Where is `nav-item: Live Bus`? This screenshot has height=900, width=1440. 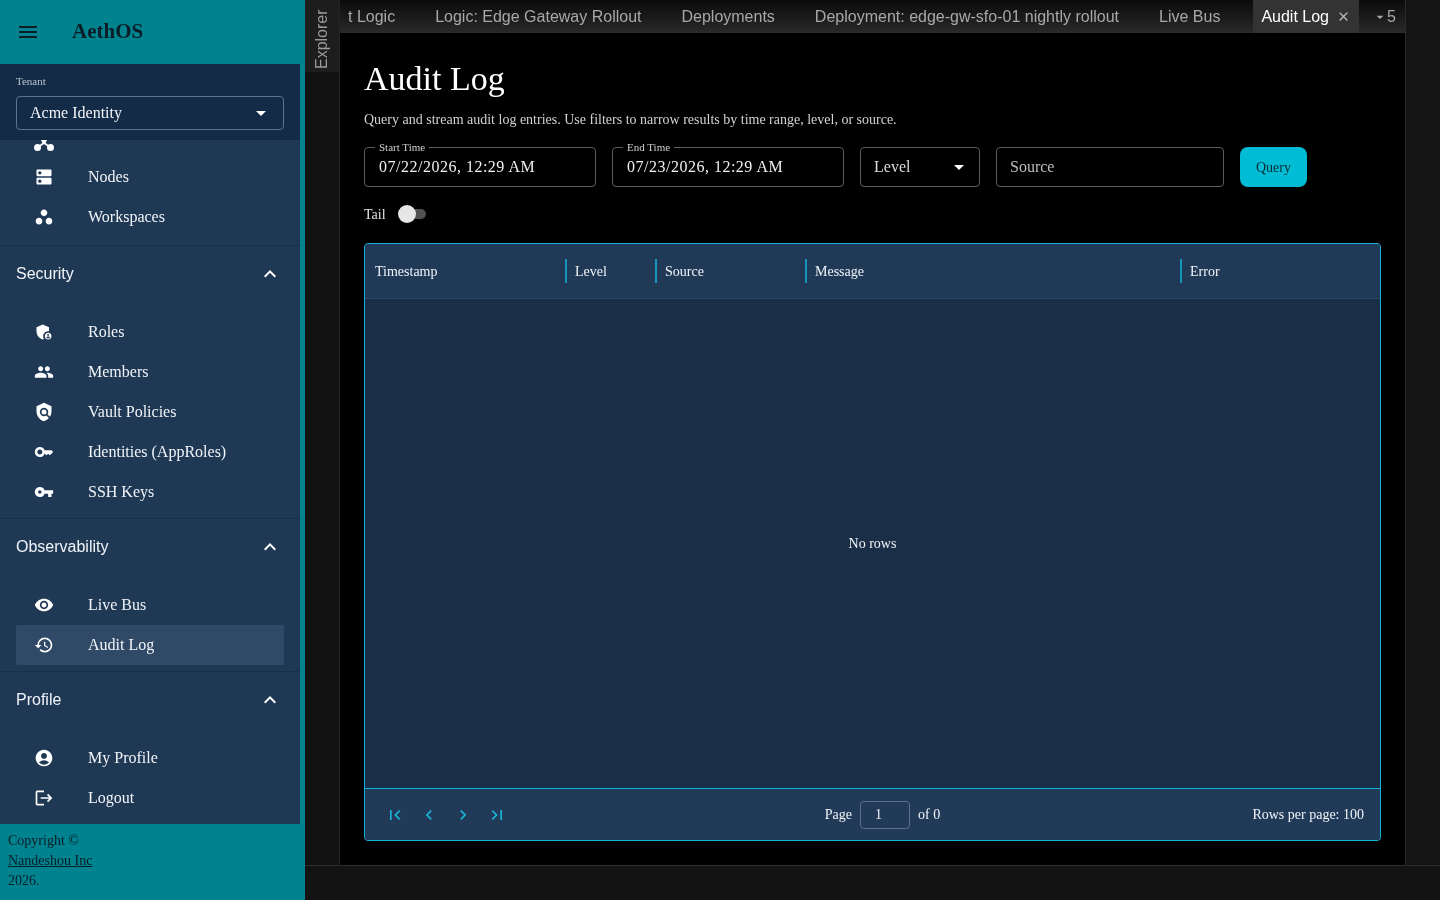 nav-item: Live Bus is located at coordinates (150, 605).